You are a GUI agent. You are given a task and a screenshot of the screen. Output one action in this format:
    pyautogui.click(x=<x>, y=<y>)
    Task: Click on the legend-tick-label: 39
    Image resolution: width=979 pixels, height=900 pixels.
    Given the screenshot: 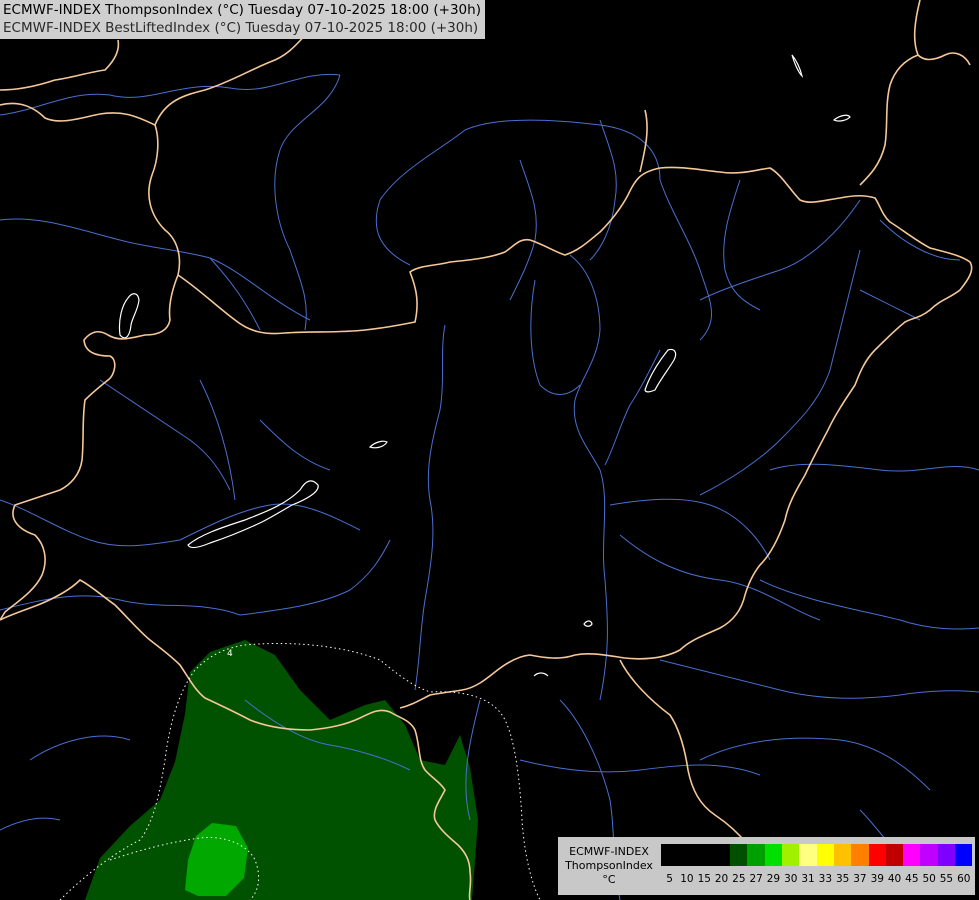 What is the action you would take?
    pyautogui.click(x=877, y=879)
    